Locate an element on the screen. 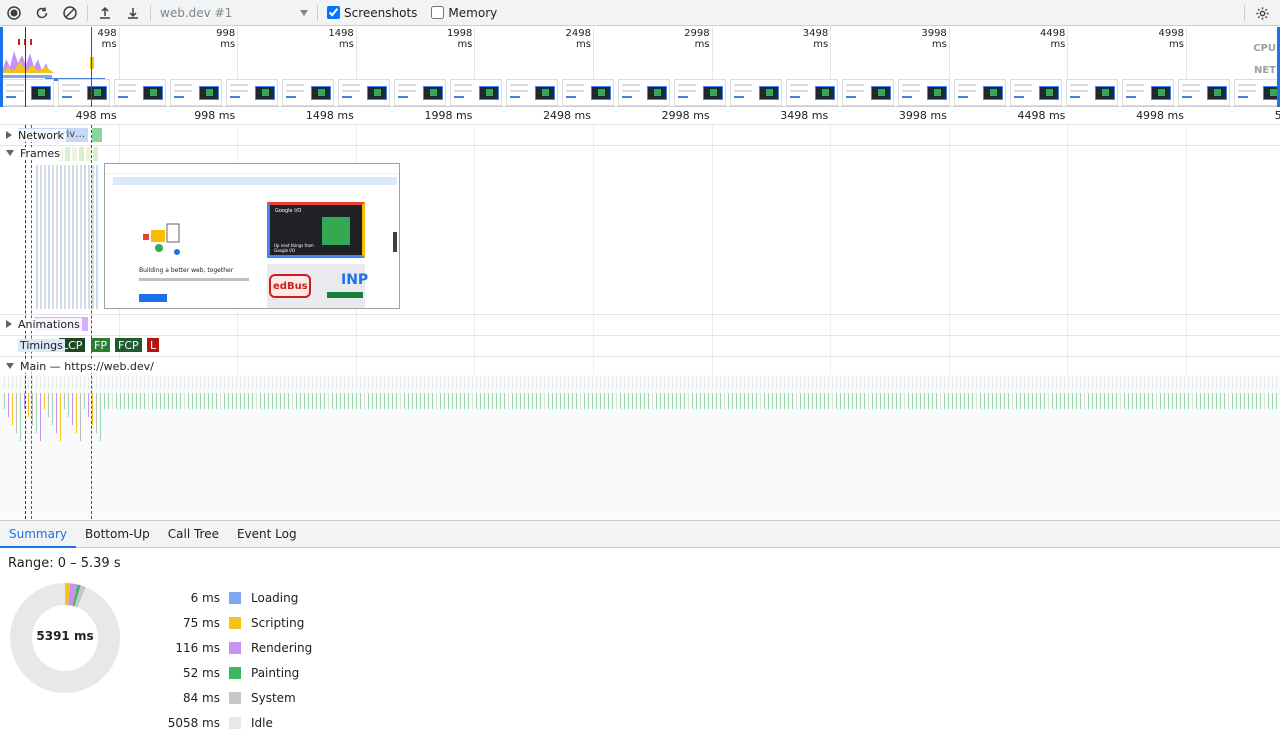  tab-bottom-up: Bottom-Up is located at coordinates (117, 534).